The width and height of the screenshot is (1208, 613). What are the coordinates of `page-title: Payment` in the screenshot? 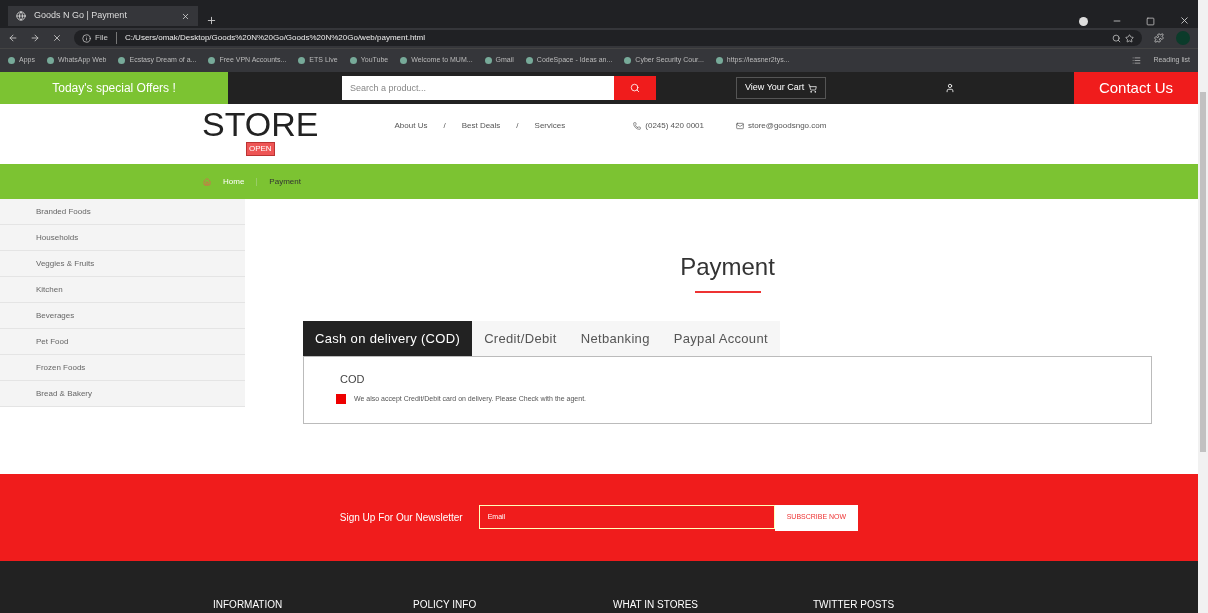 It's located at (727, 267).